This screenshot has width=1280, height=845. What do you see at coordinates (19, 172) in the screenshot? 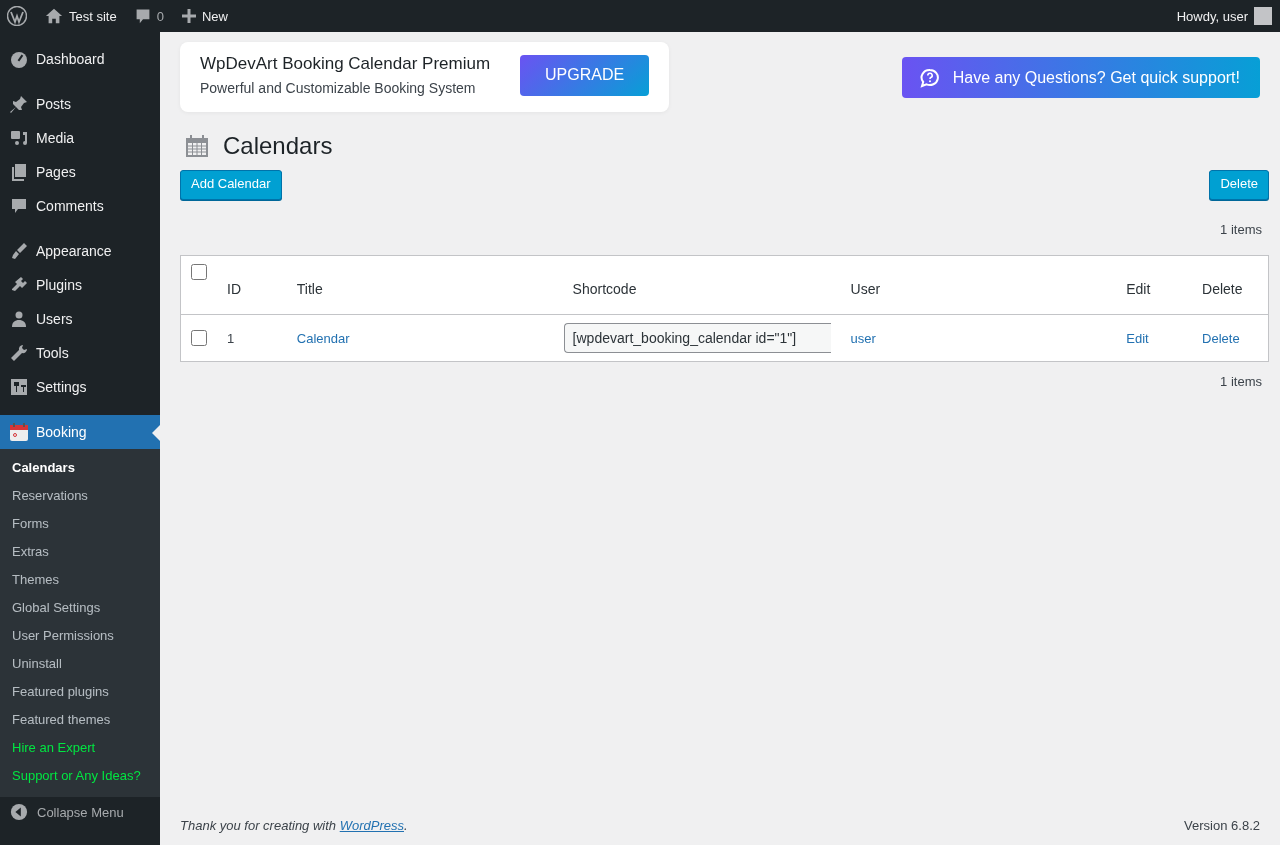
I see `pages-icon` at bounding box center [19, 172].